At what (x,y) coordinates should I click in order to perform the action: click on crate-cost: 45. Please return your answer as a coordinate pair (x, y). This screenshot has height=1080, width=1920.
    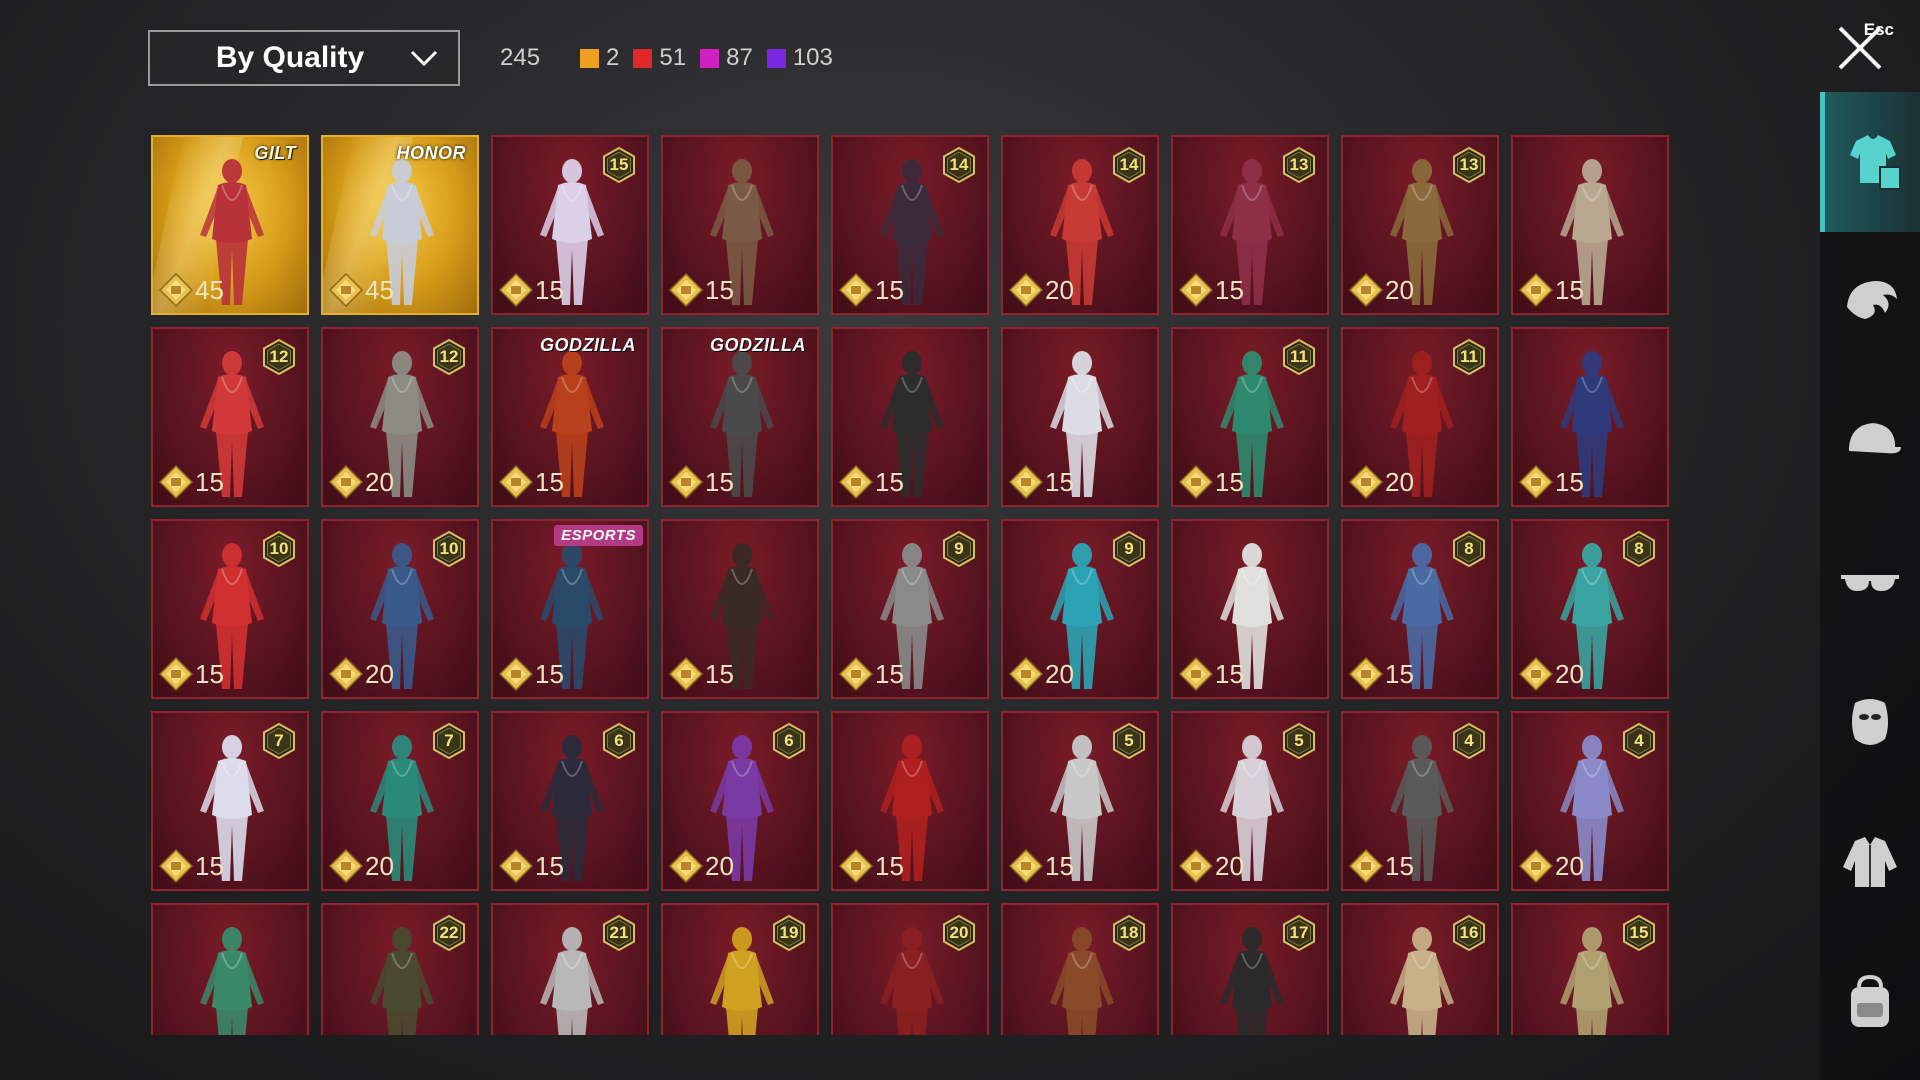
    Looking at the image, I should click on (361, 290).